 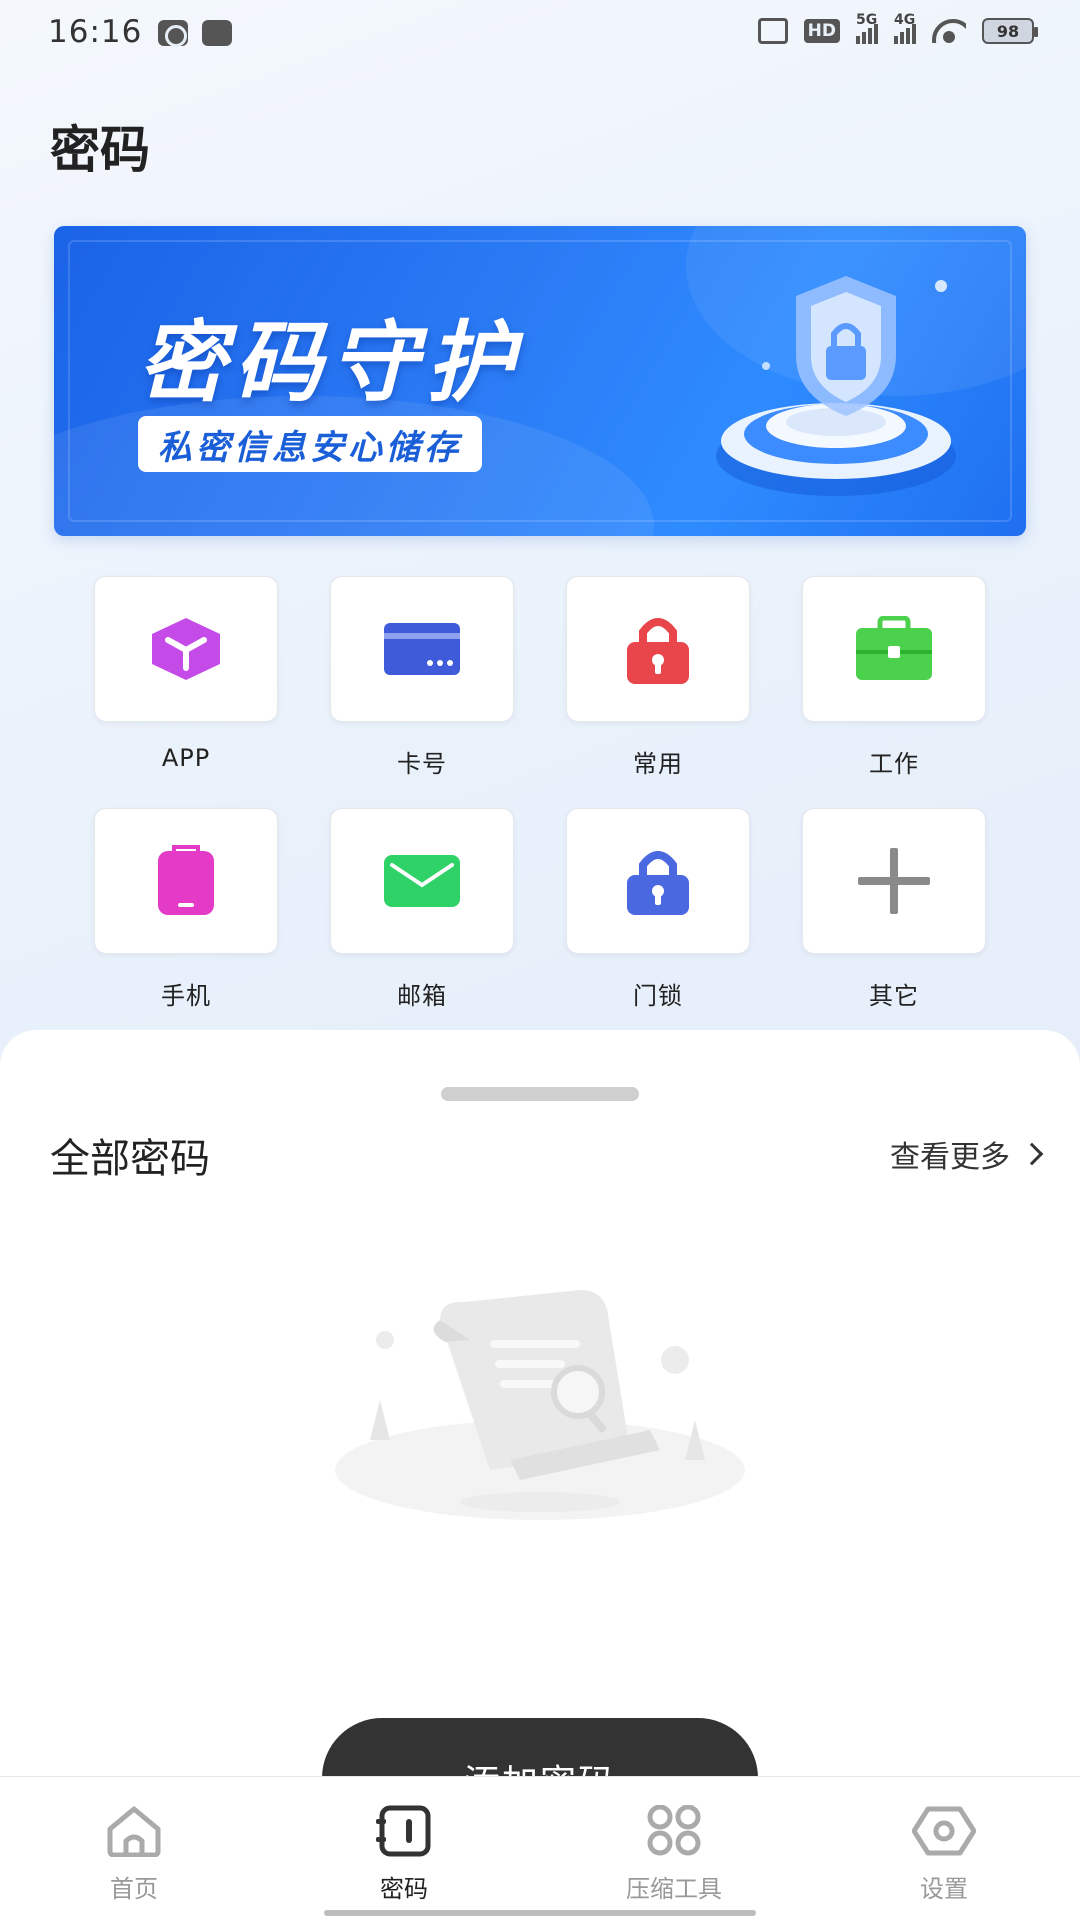 I want to click on signal-5g-icon: 5G, so click(x=867, y=28).